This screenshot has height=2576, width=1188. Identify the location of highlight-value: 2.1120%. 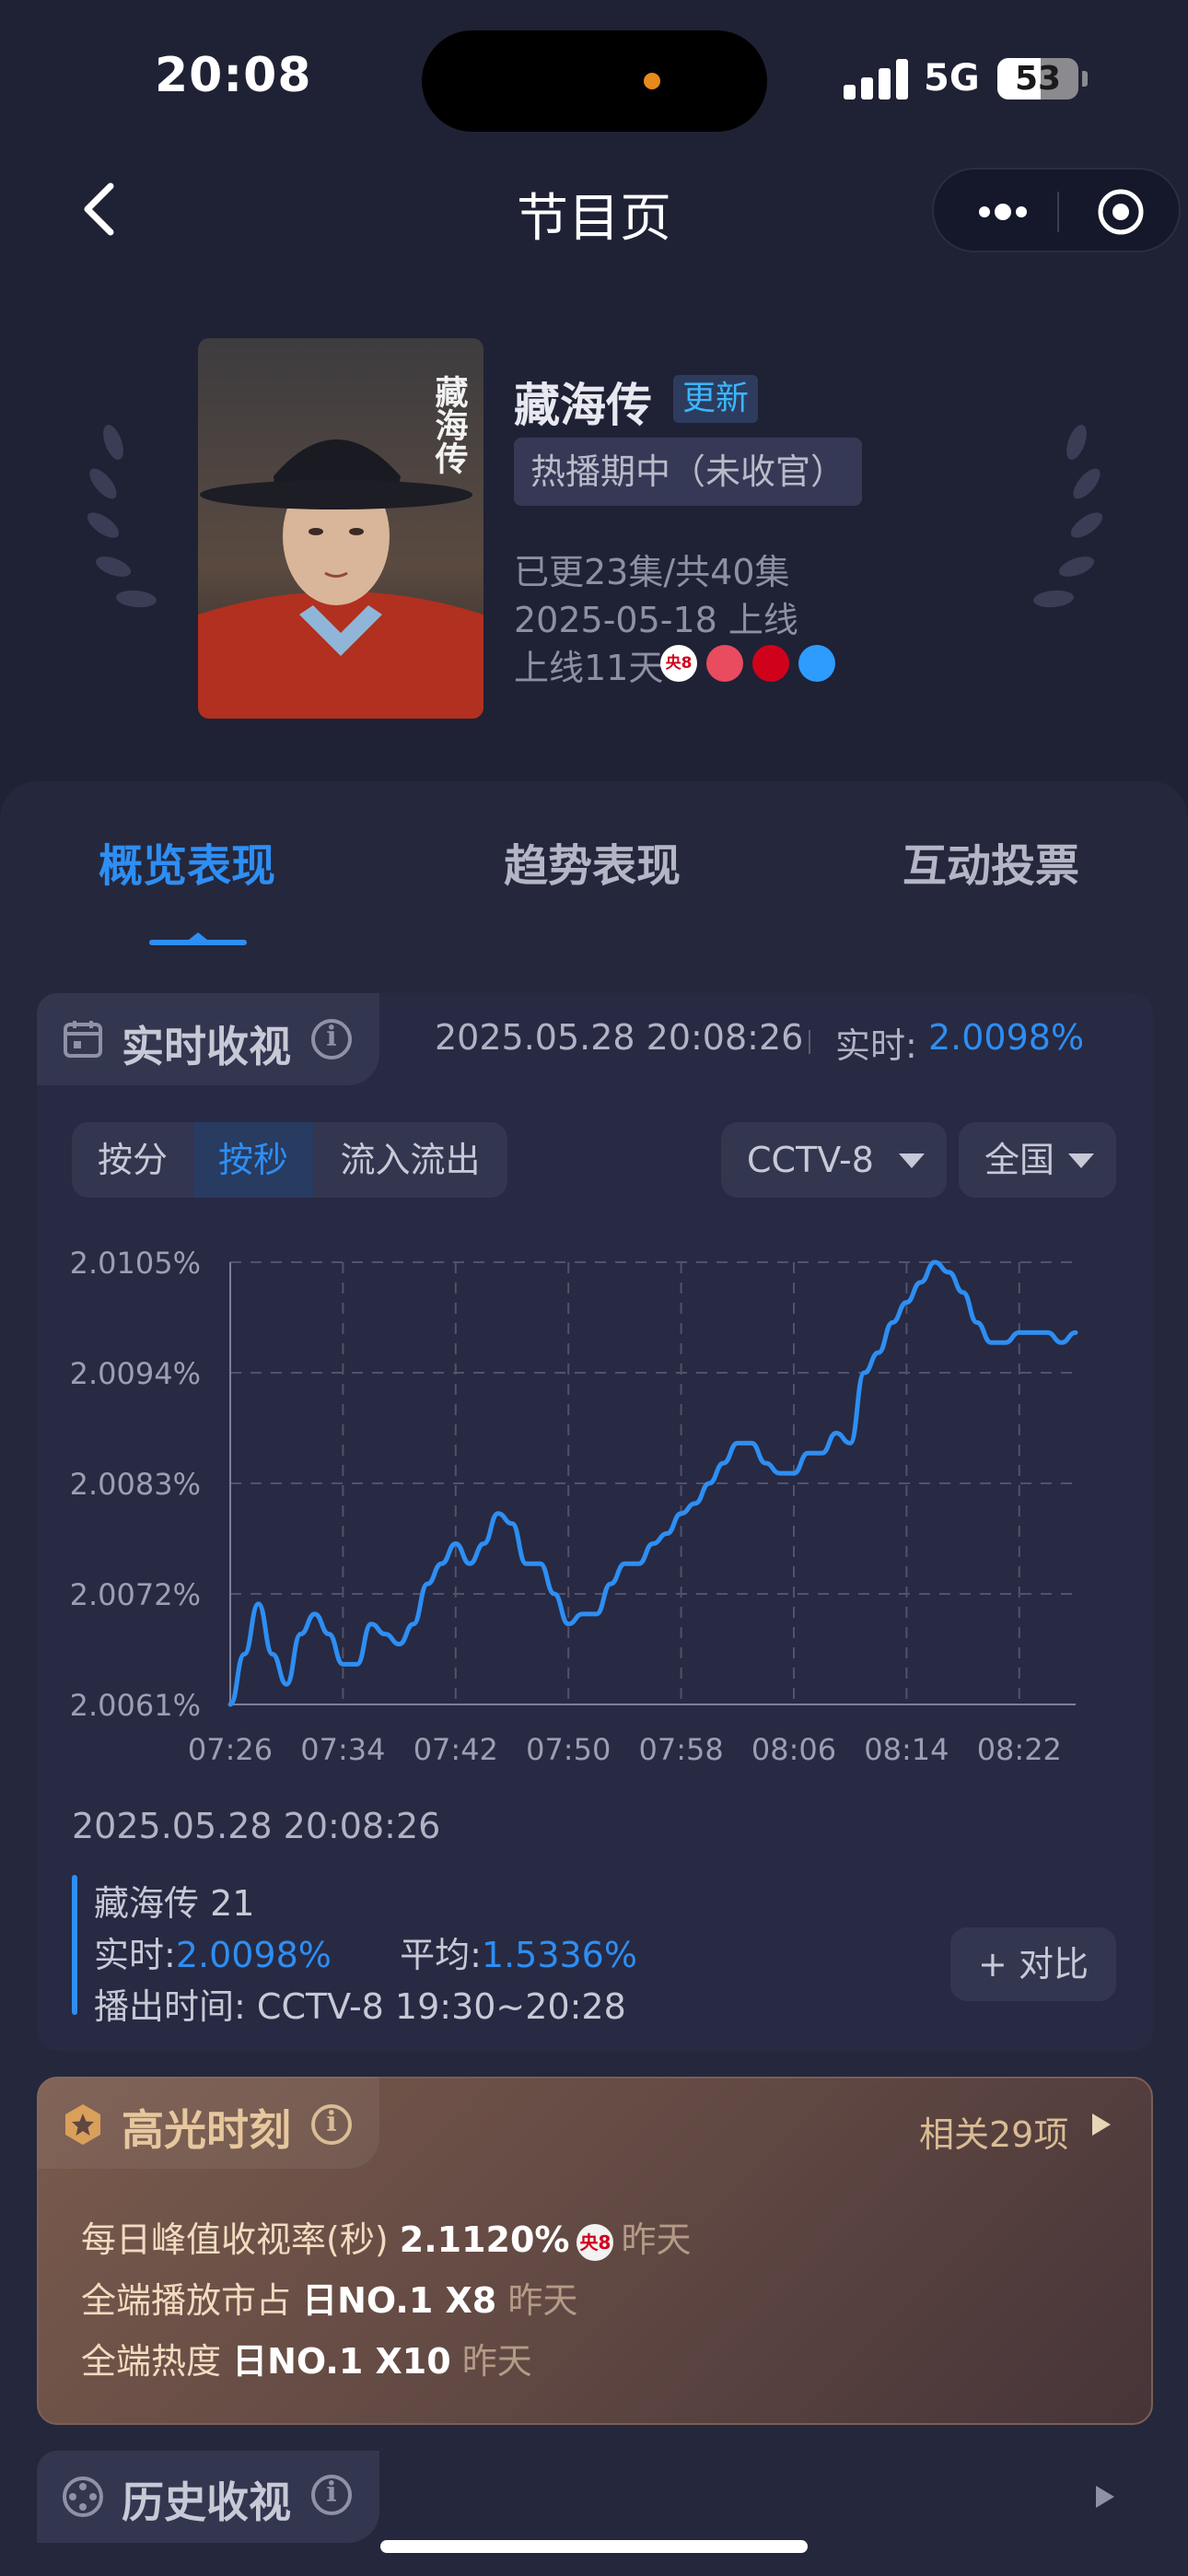
(485, 2239).